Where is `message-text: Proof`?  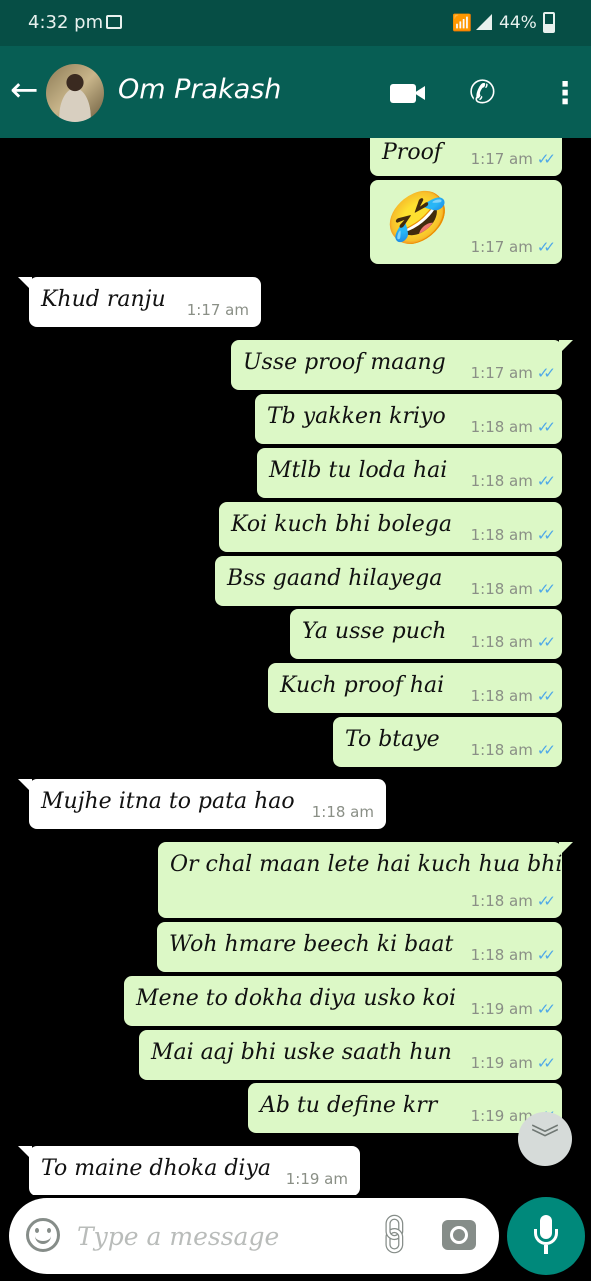 message-text: Proof is located at coordinates (412, 152).